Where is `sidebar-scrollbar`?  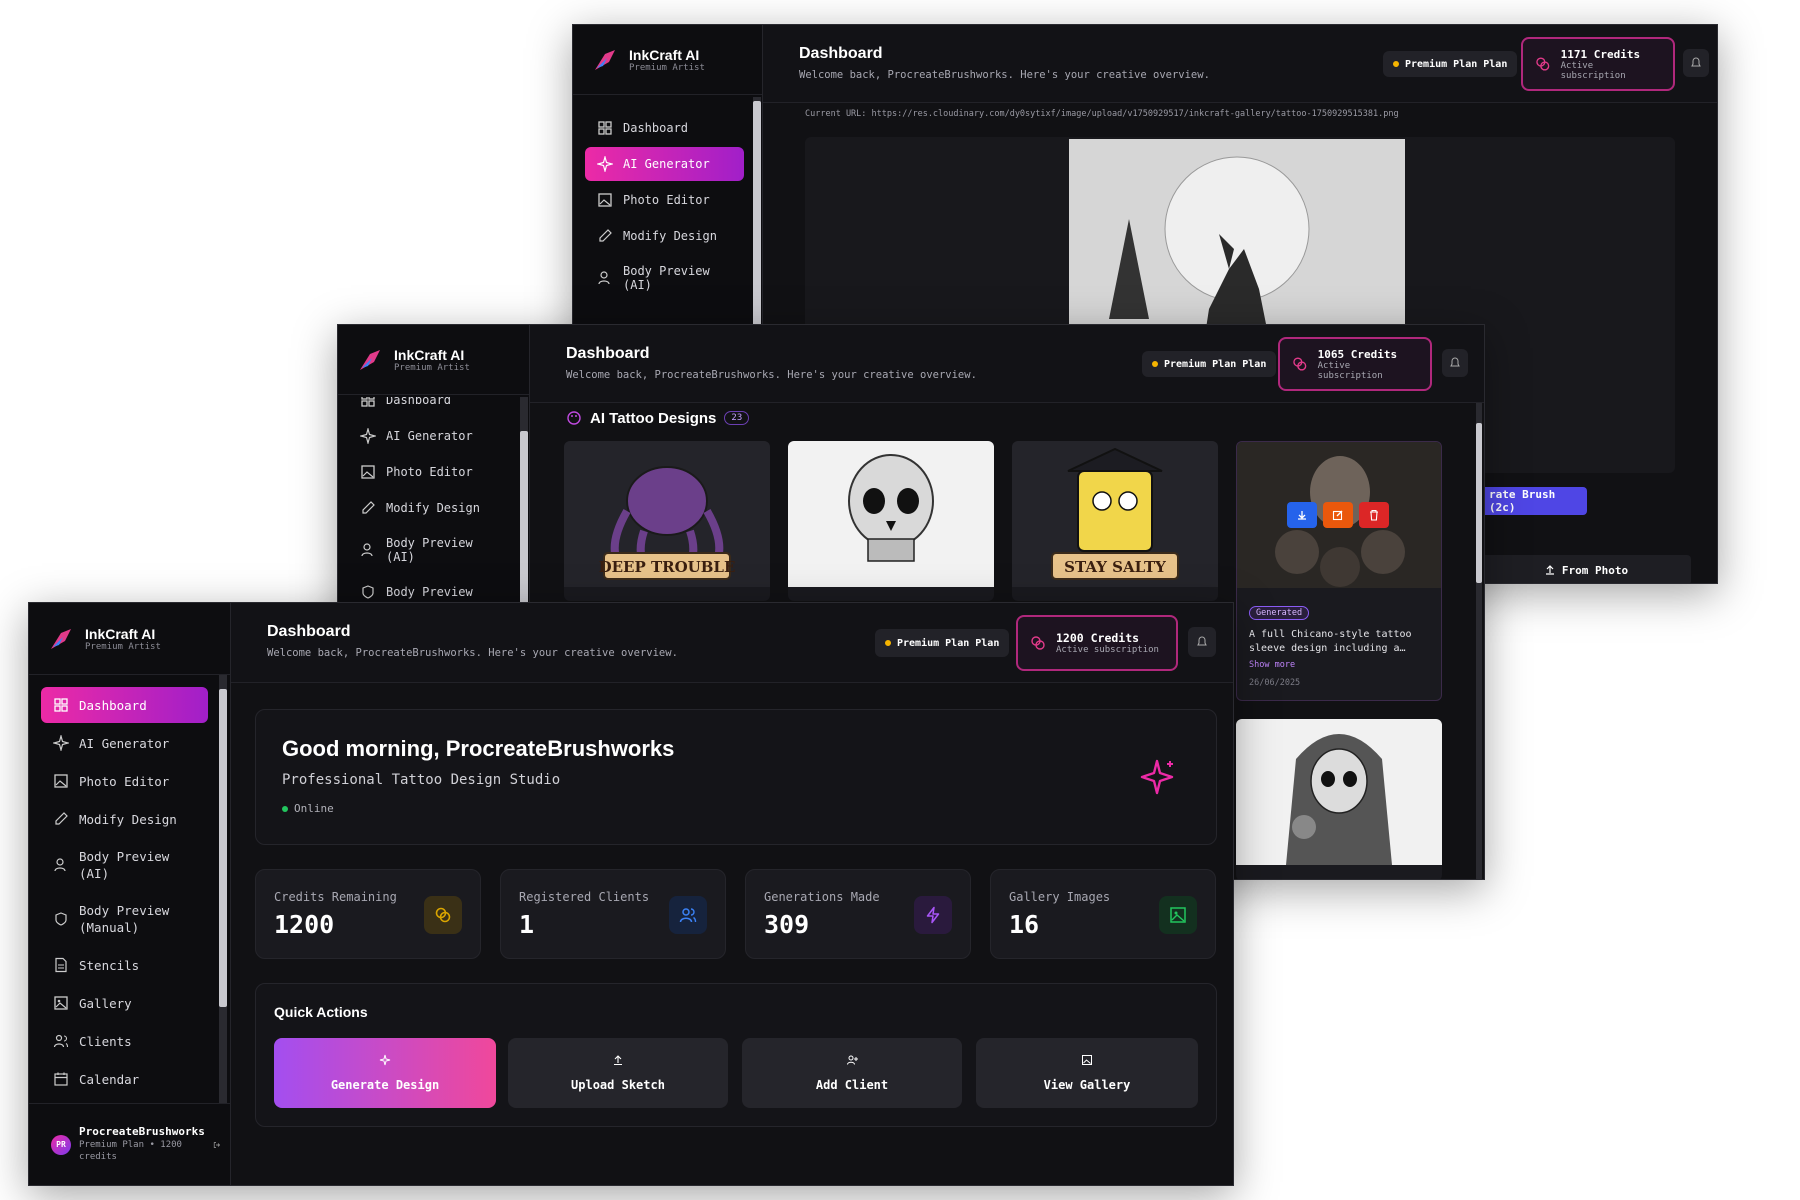
sidebar-scrollbar is located at coordinates (223, 889).